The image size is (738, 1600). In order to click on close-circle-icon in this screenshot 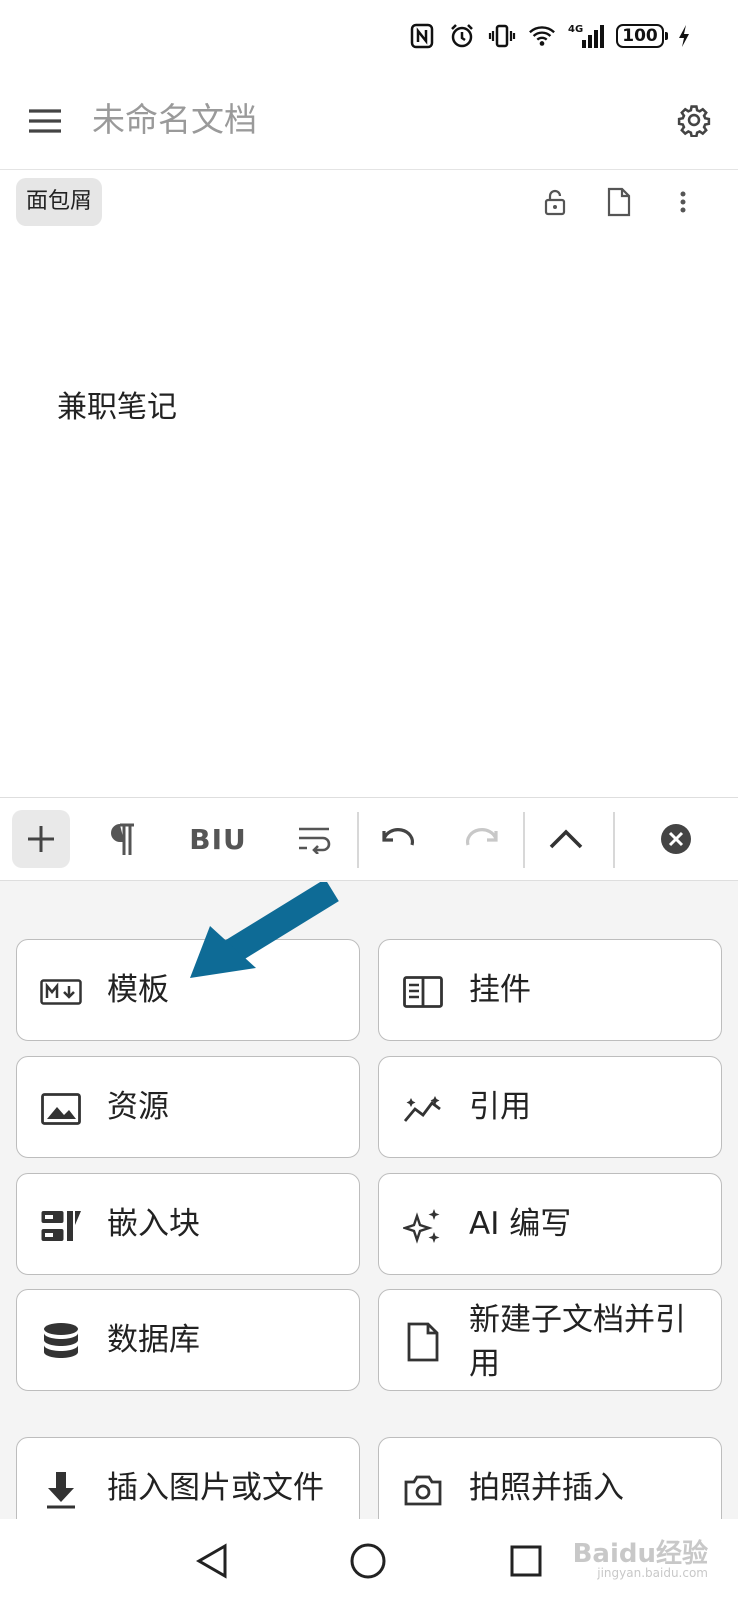, I will do `click(676, 839)`.